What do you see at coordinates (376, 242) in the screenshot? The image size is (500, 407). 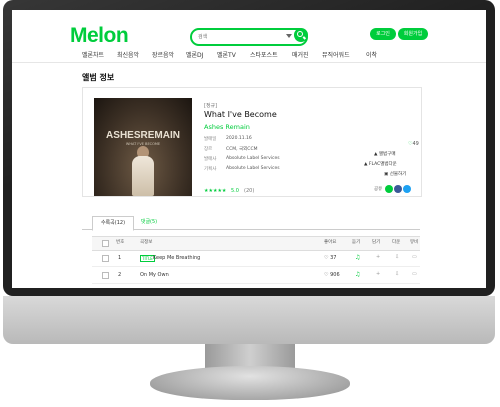 I see `col-add: 담기` at bounding box center [376, 242].